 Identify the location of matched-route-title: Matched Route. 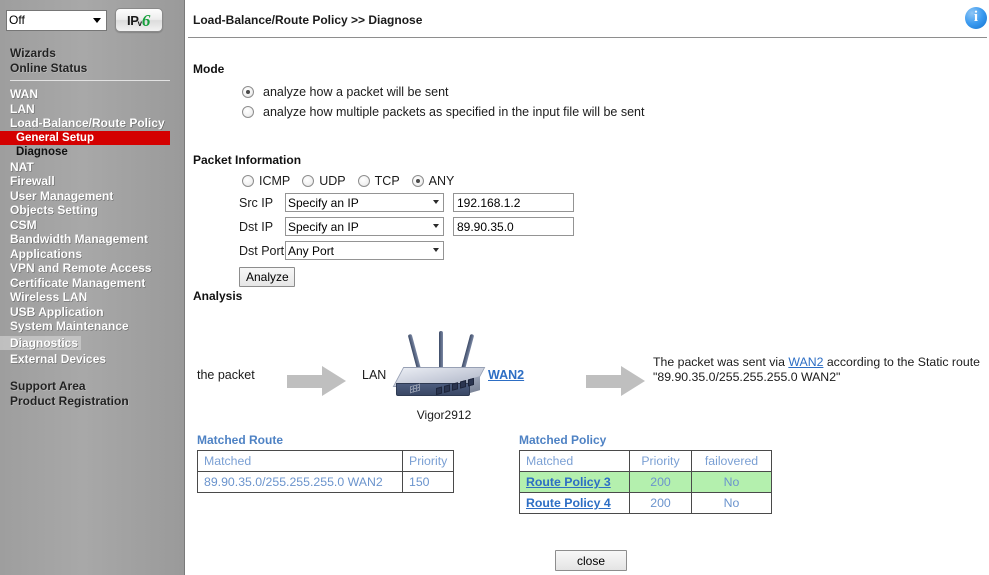
(240, 440).